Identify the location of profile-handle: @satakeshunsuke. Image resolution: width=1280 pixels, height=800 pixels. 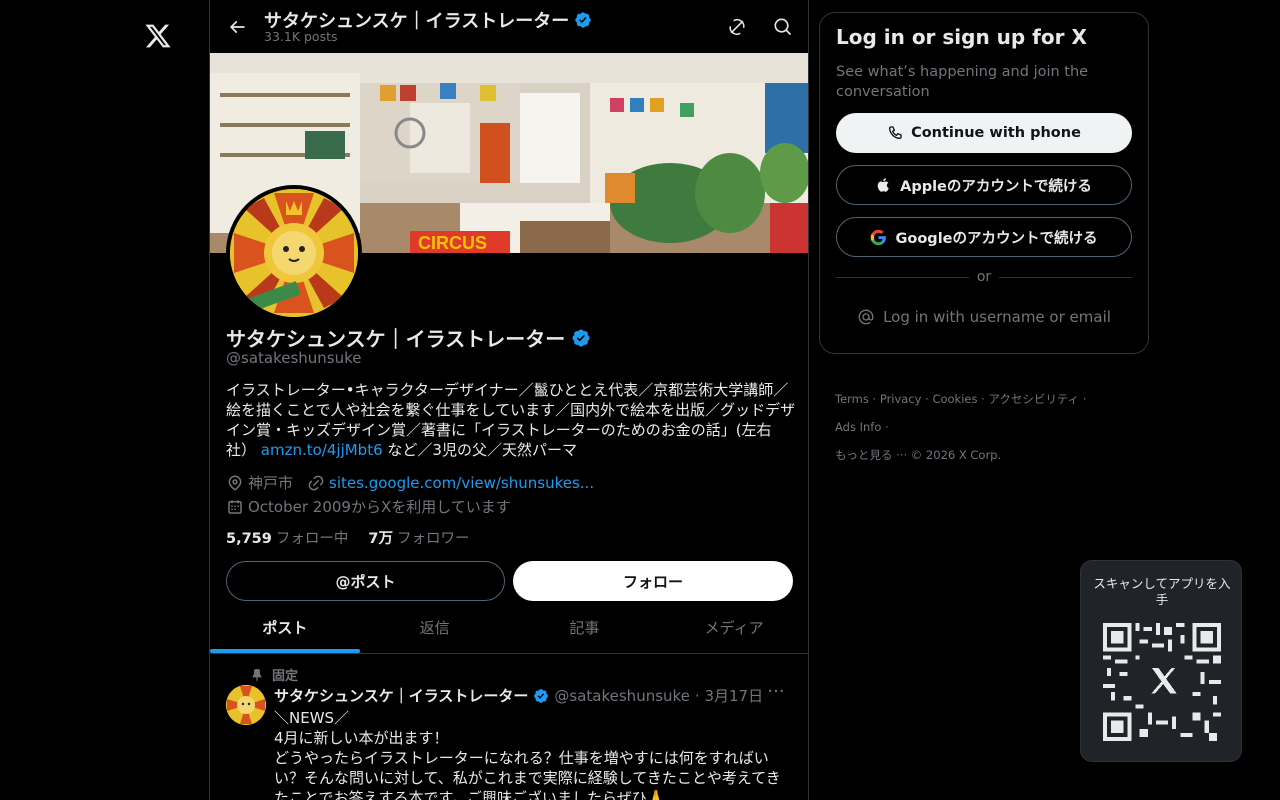
(294, 358).